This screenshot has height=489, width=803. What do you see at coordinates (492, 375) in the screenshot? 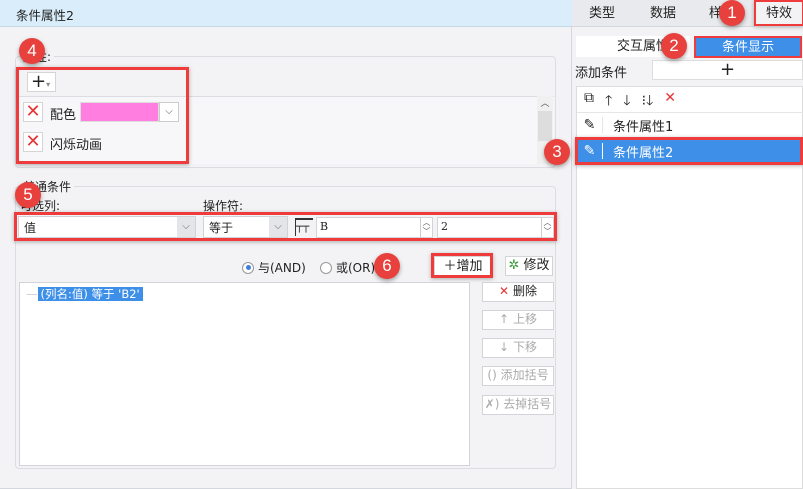
I see `bracket-icon: ()` at bounding box center [492, 375].